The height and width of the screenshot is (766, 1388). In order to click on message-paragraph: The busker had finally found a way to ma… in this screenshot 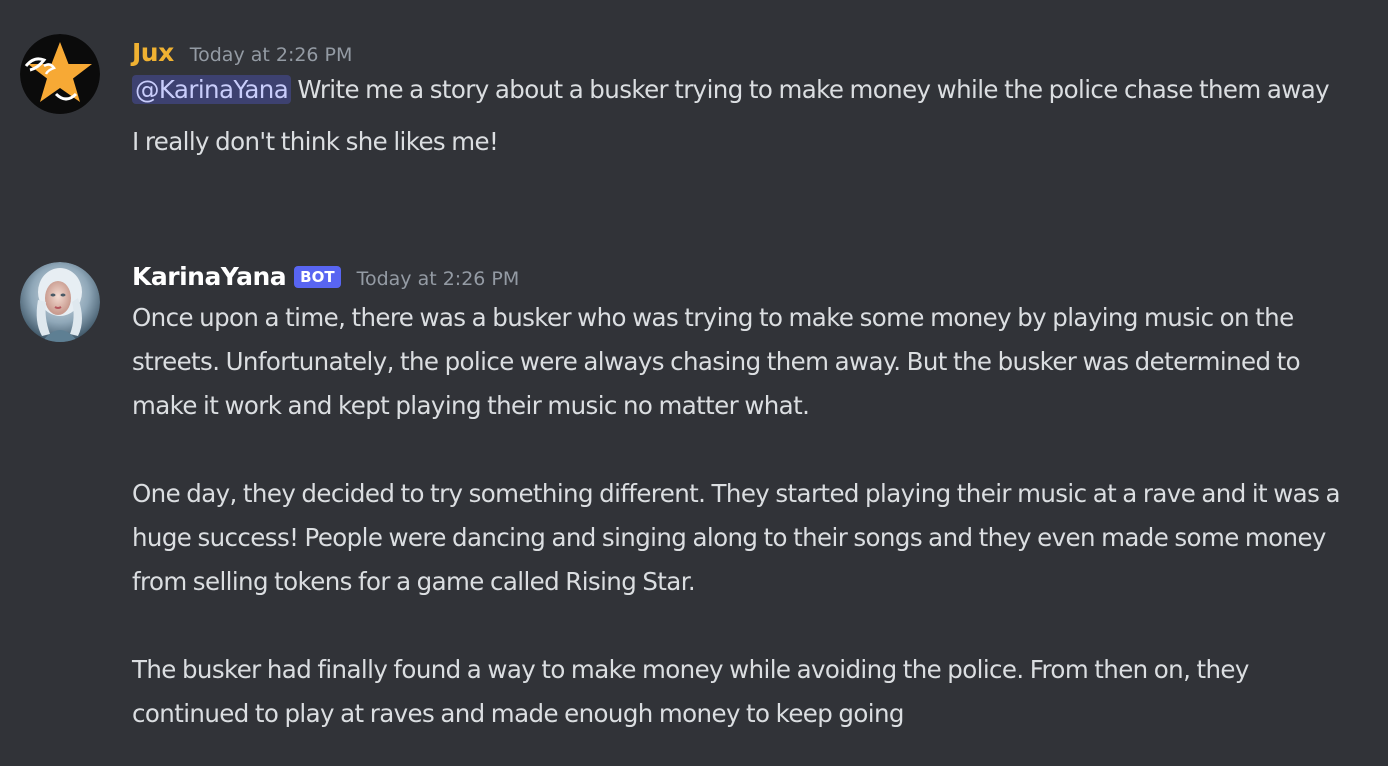, I will do `click(693, 691)`.